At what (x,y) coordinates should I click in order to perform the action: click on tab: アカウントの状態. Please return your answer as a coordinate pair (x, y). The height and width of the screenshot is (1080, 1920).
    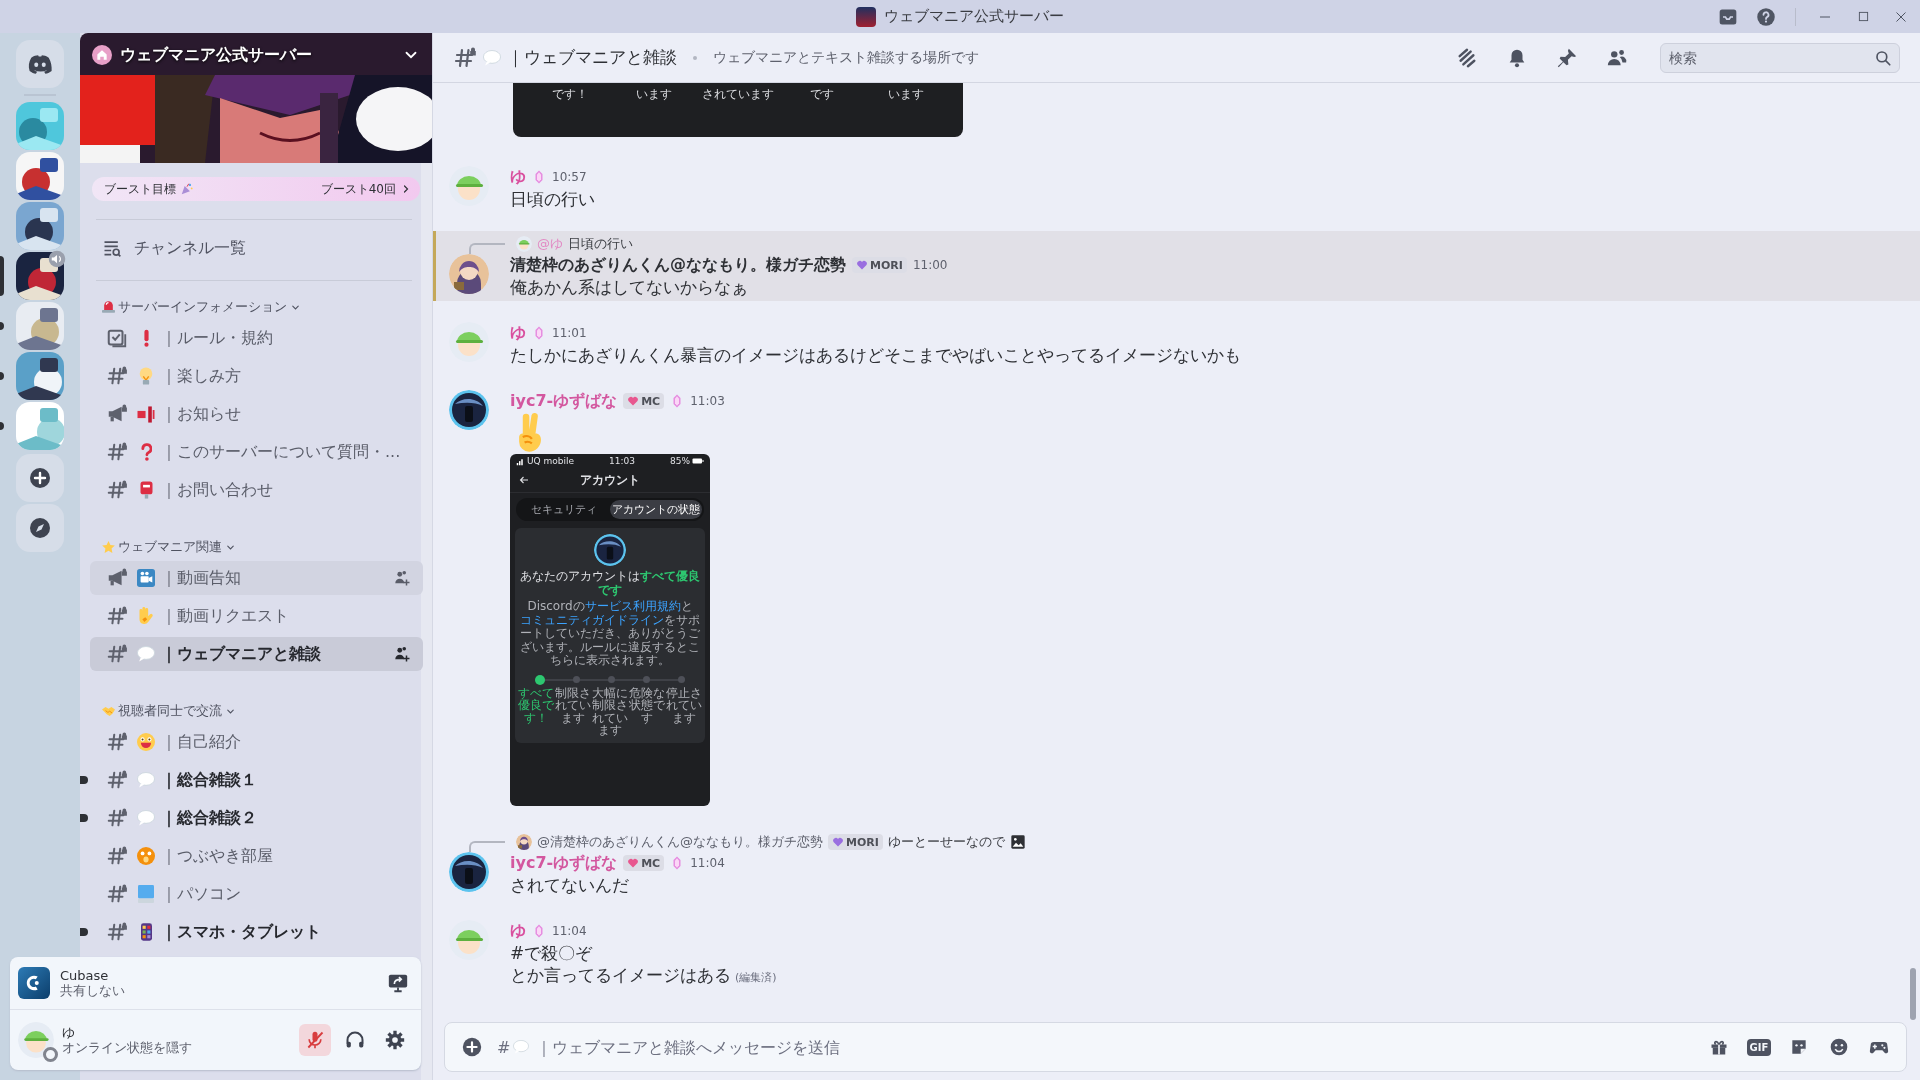
    Looking at the image, I should click on (656, 509).